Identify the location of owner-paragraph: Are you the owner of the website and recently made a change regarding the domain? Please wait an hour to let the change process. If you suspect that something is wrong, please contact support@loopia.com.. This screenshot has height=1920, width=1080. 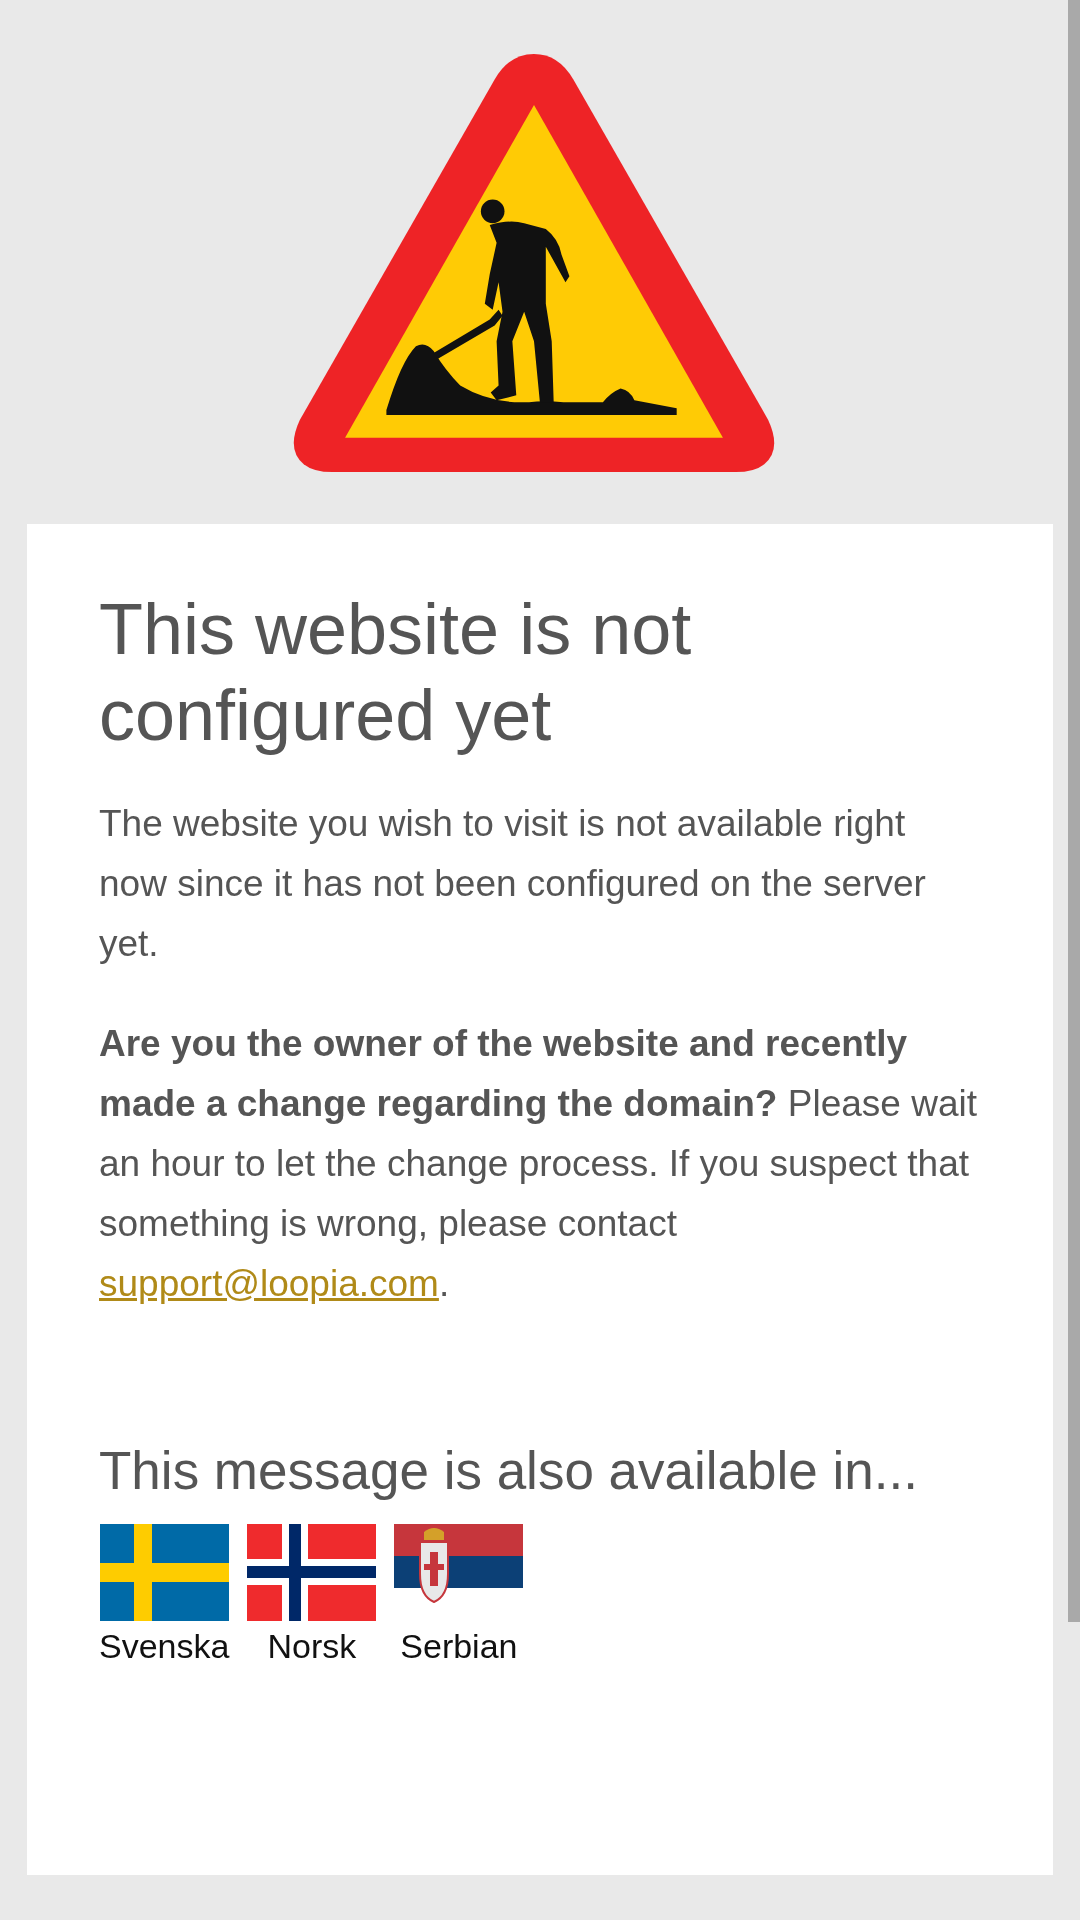
(538, 1164).